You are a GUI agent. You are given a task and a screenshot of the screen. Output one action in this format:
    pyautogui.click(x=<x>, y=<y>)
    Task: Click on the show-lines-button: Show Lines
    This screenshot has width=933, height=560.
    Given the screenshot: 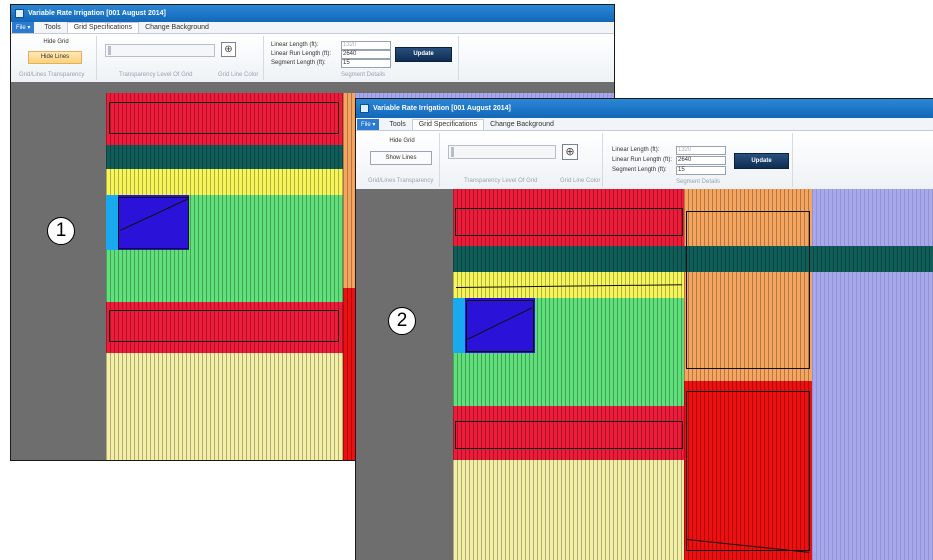 What is the action you would take?
    pyautogui.click(x=401, y=158)
    